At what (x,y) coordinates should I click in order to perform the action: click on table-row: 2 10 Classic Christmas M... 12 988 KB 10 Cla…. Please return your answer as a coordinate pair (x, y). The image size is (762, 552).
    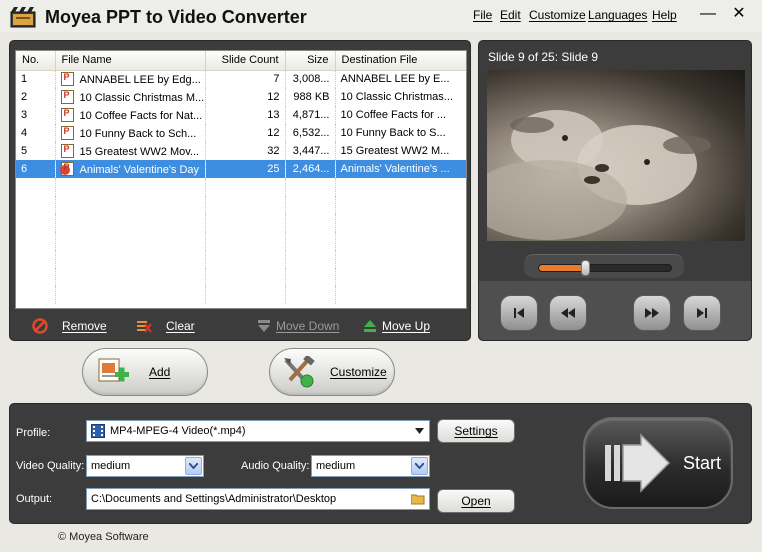
    Looking at the image, I should click on (241, 97).